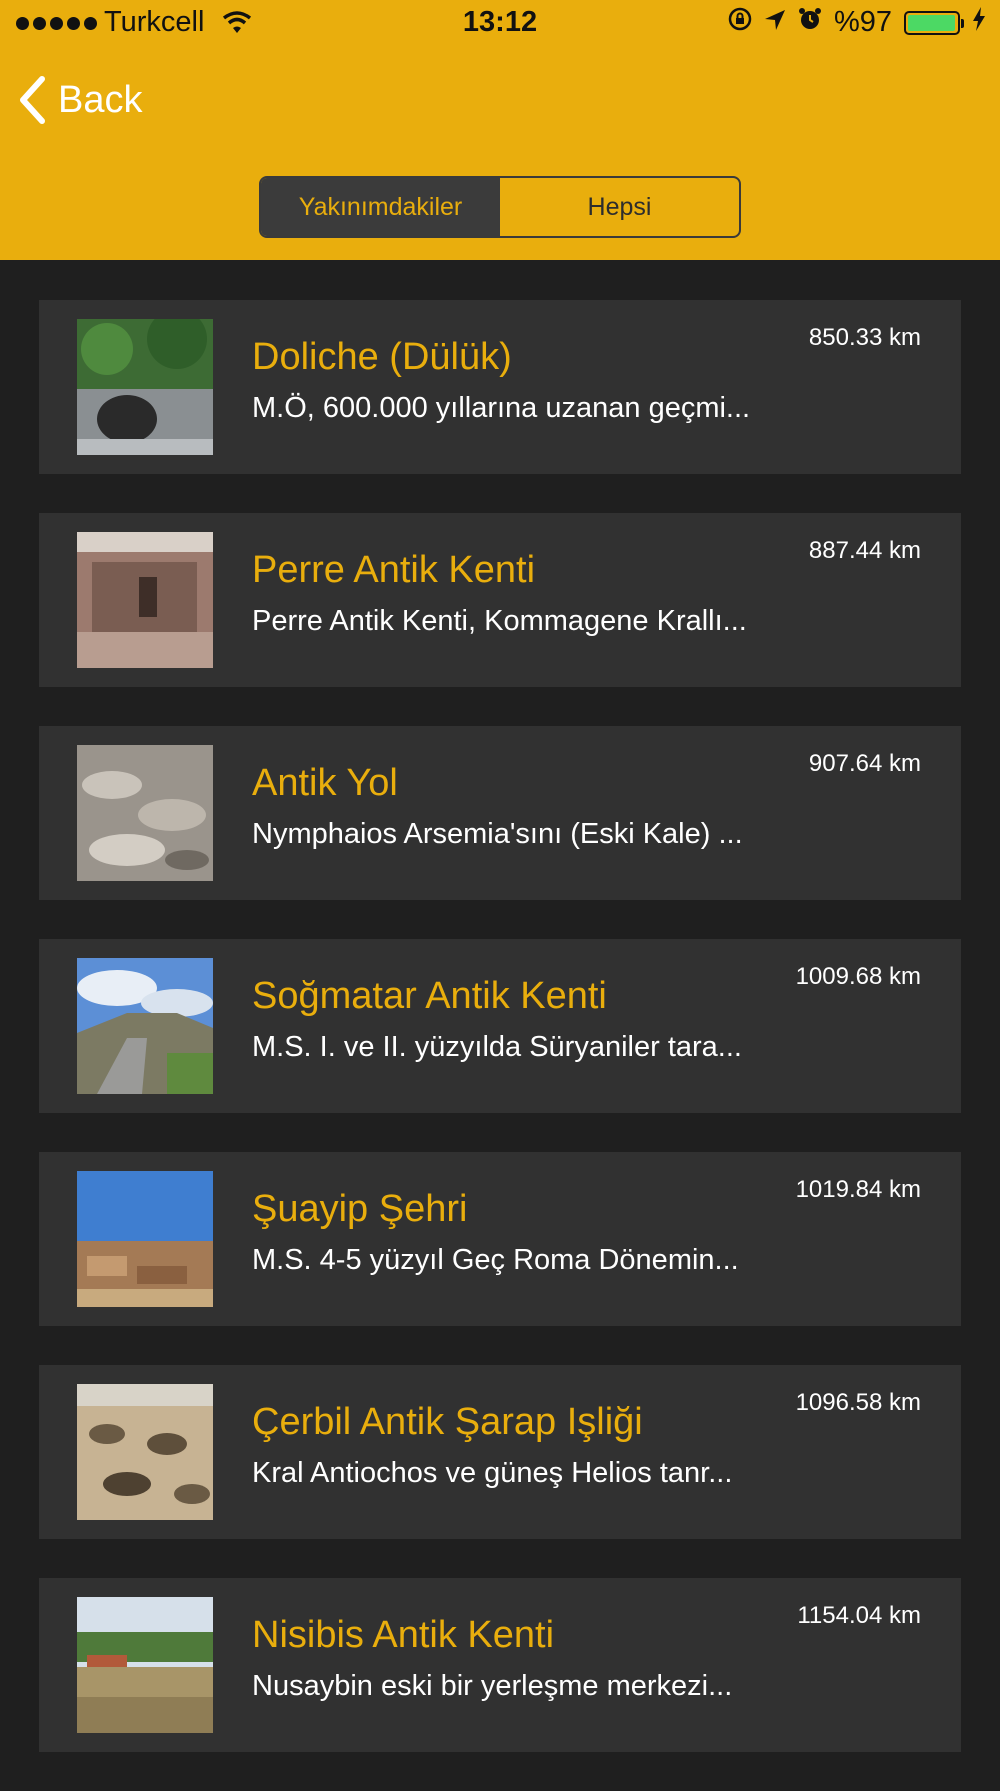  I want to click on place-distance: 1019.84 km, so click(858, 1189).